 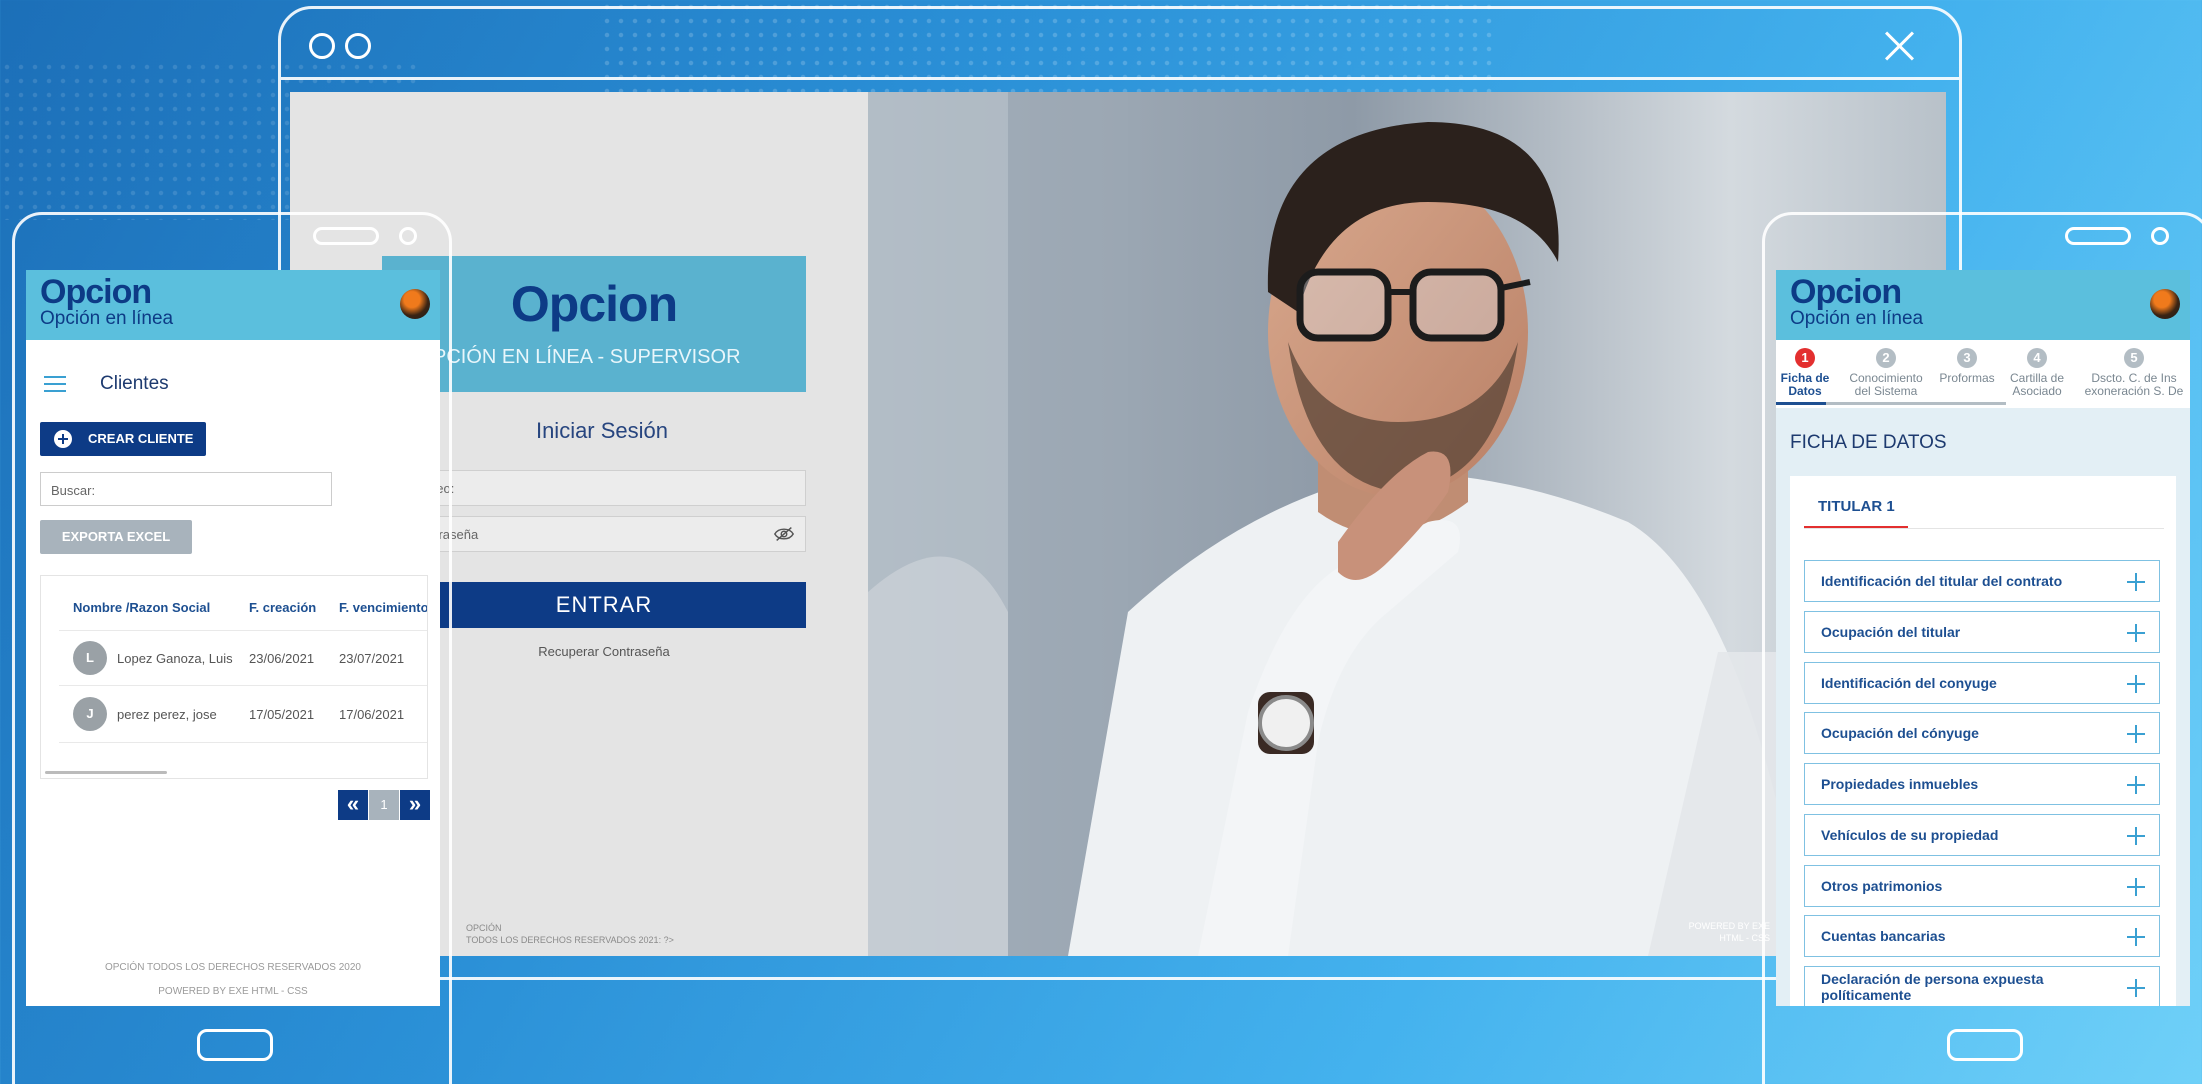 I want to click on accordion-ocupacion-conyuge: Ocupación del cónyuge, so click(x=1982, y=733).